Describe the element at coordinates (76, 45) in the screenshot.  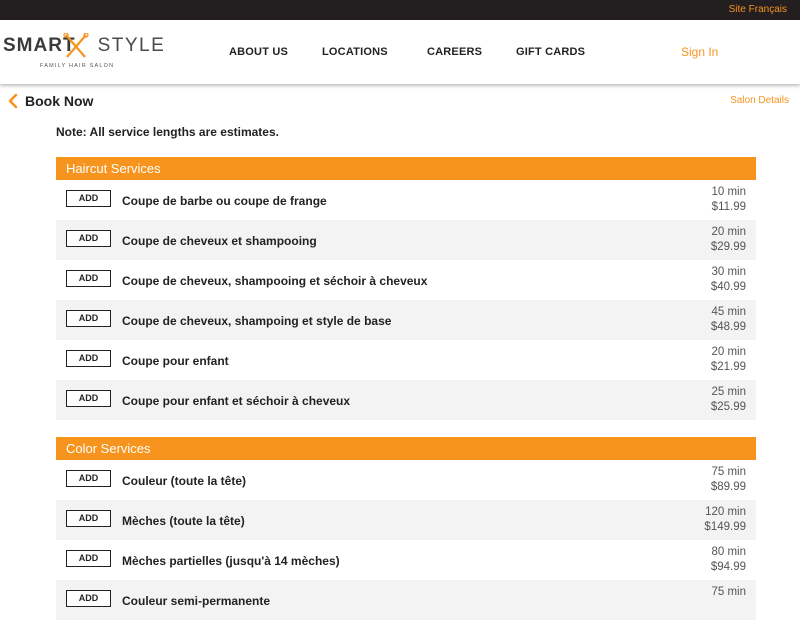
I see `scissors-icon` at that location.